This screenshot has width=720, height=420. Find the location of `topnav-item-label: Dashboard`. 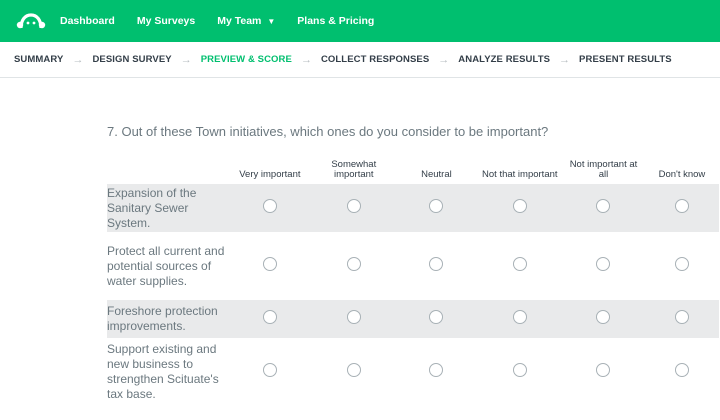

topnav-item-label: Dashboard is located at coordinates (87, 21).